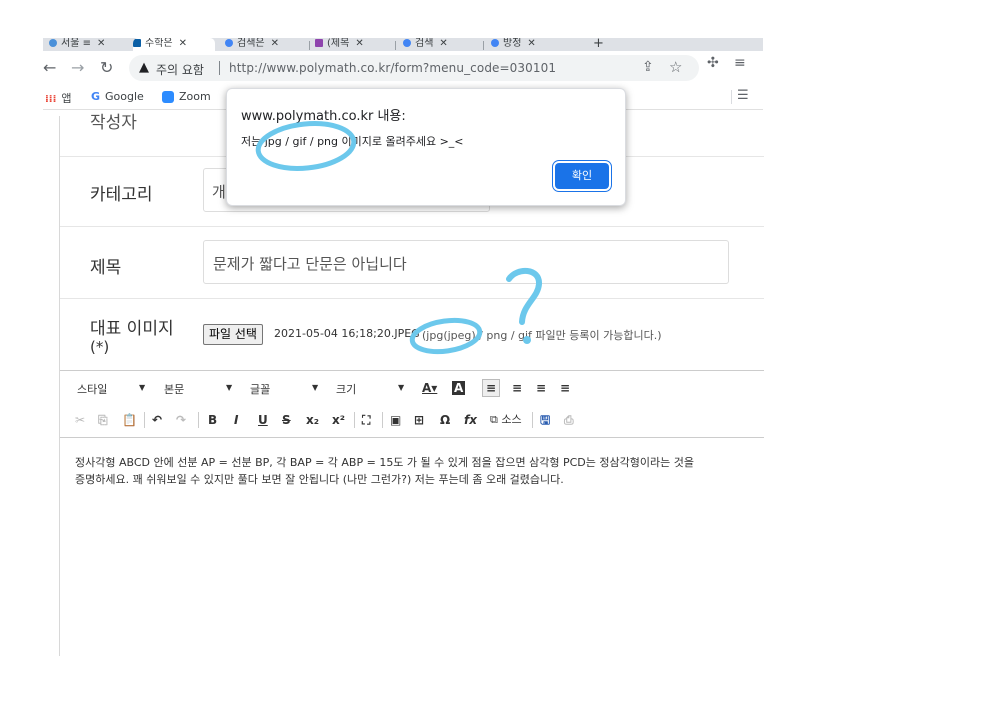 This screenshot has height=706, width=1000. What do you see at coordinates (310, 264) in the screenshot?
I see `title-value: 문제가 짧다고 단문은 아닙니다` at bounding box center [310, 264].